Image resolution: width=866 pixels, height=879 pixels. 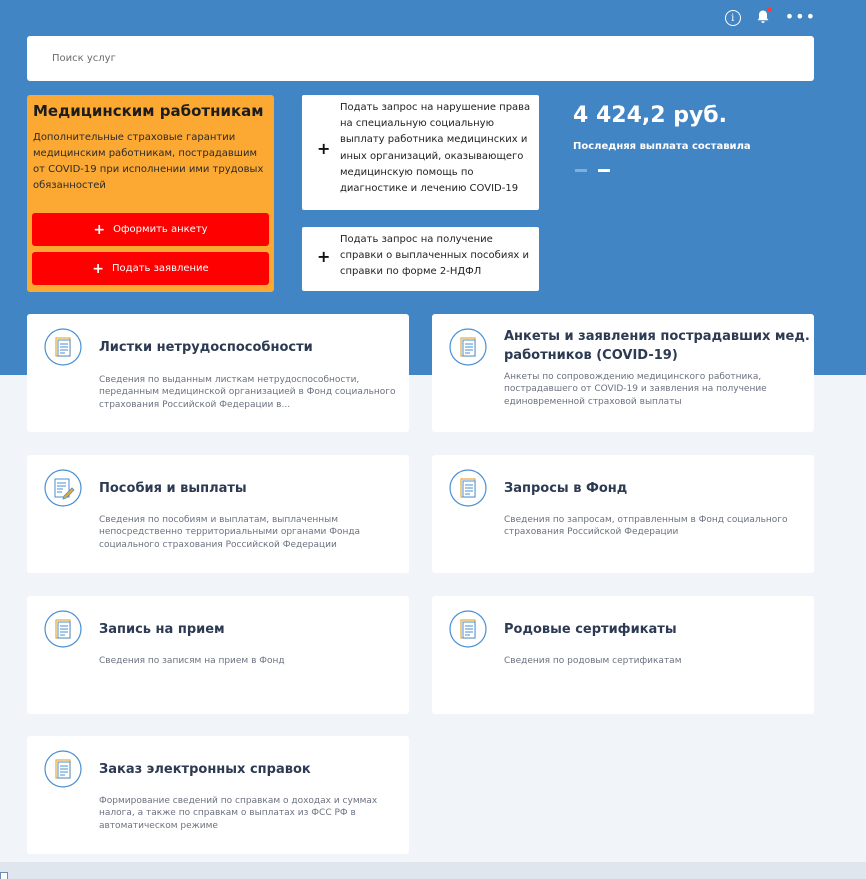 What do you see at coordinates (160, 229) in the screenshot?
I see `fill-questionnaire-label: Оформить анкету` at bounding box center [160, 229].